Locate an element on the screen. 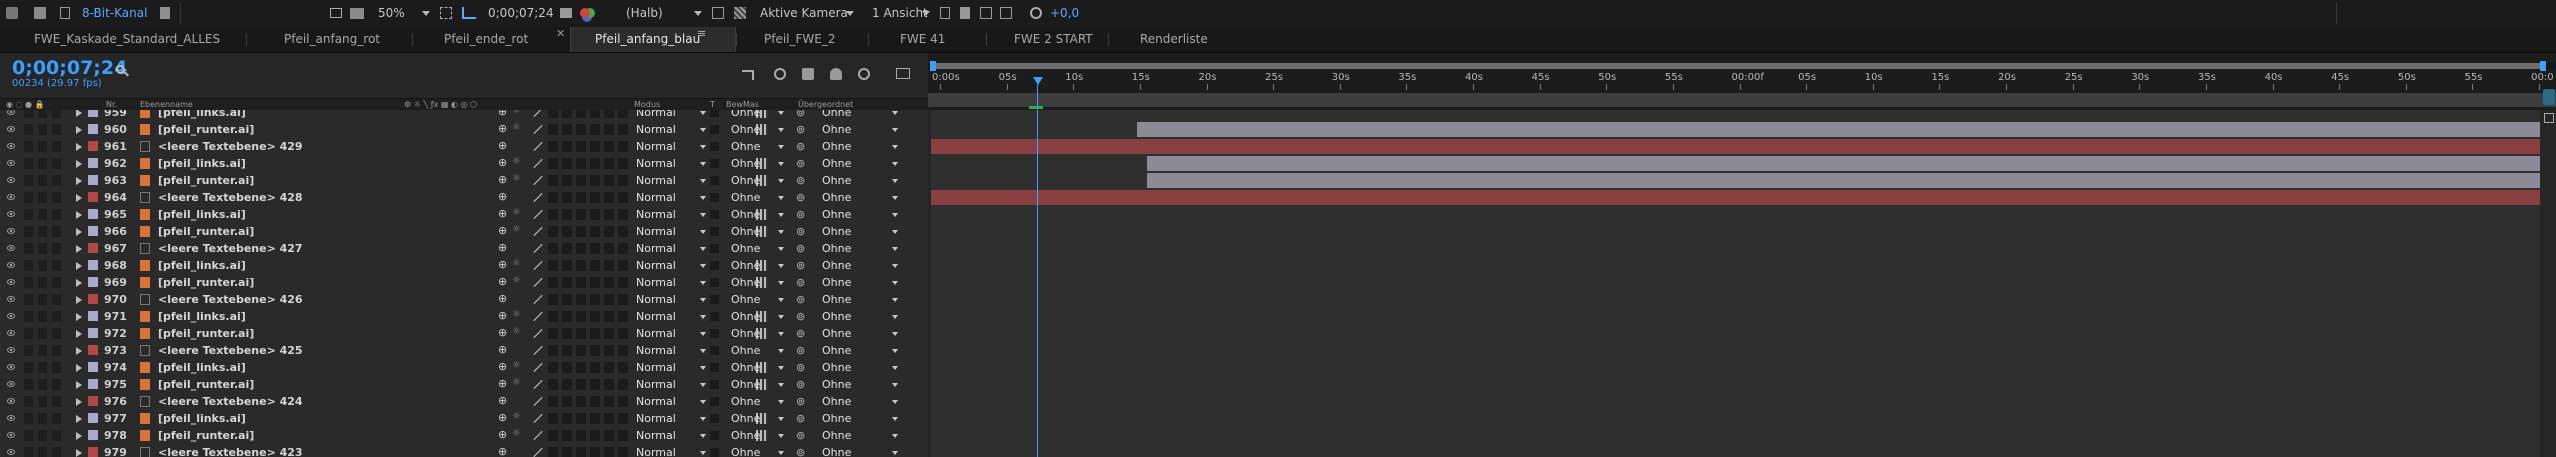  layer-row: 979 <leere Textebene> 423 ⊕ Normal Ohne ⊚ Ohne is located at coordinates (464, 450).